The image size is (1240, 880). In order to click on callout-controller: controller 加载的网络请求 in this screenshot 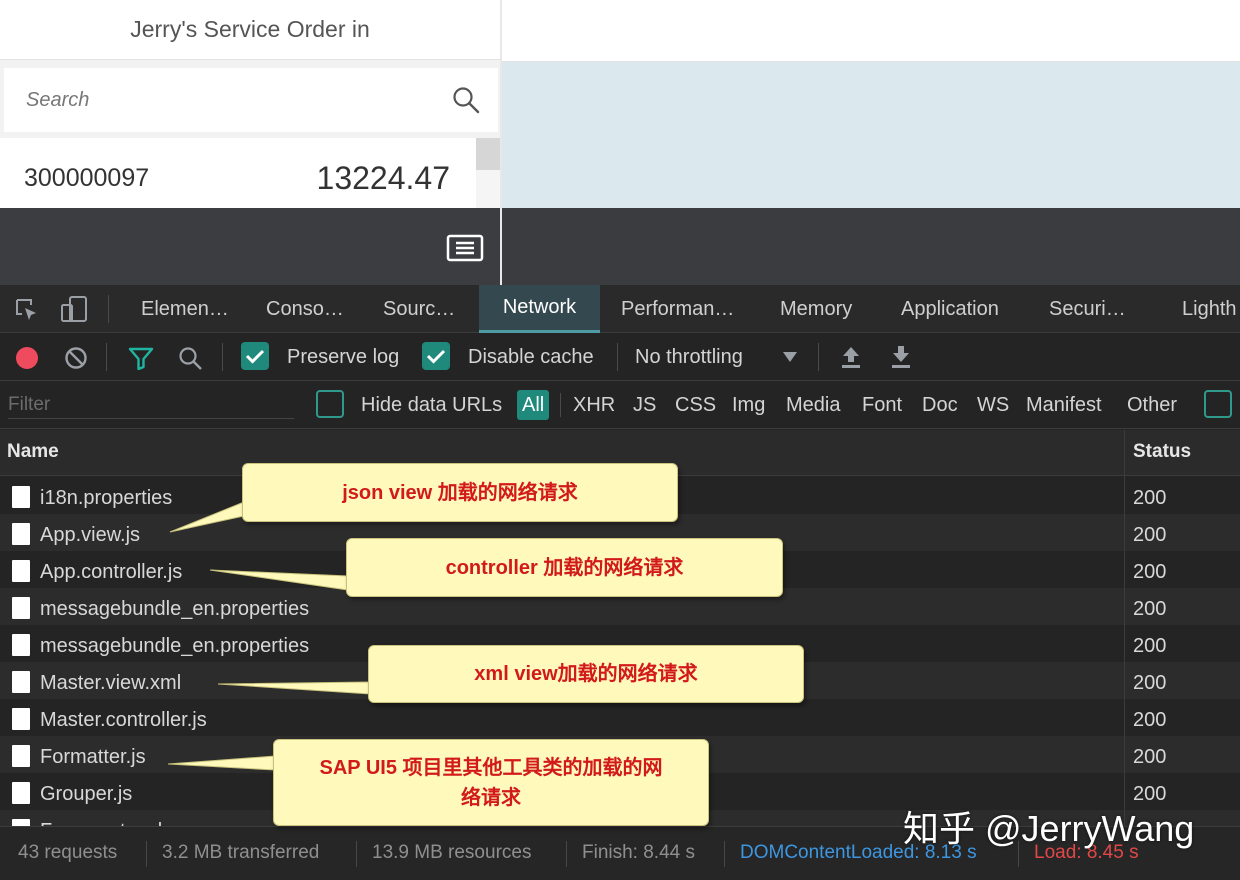, I will do `click(564, 567)`.